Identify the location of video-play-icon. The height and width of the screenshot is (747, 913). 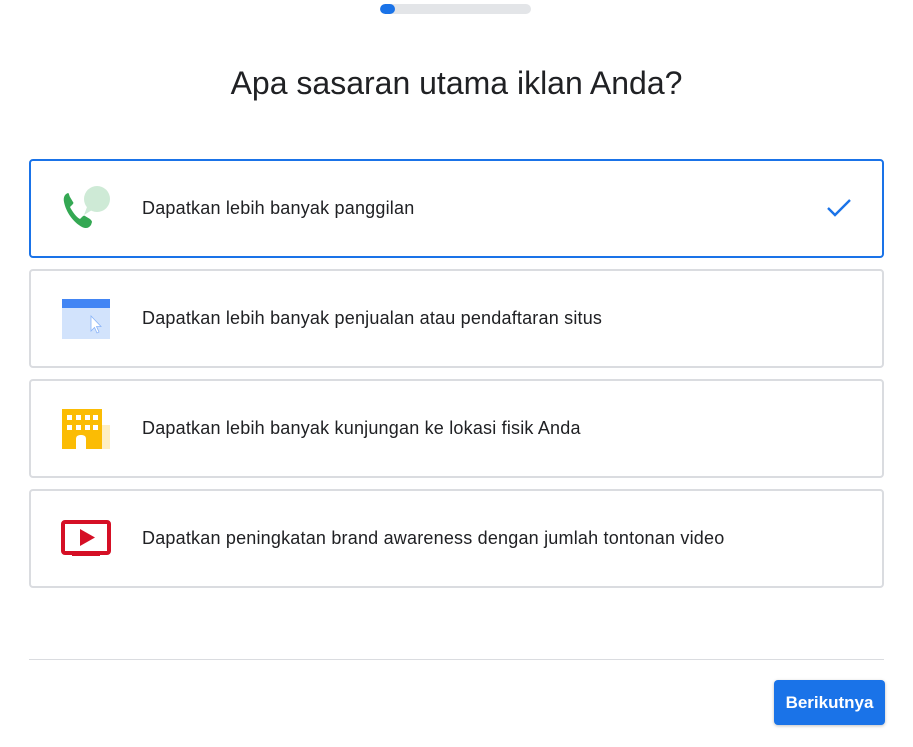
(86, 539).